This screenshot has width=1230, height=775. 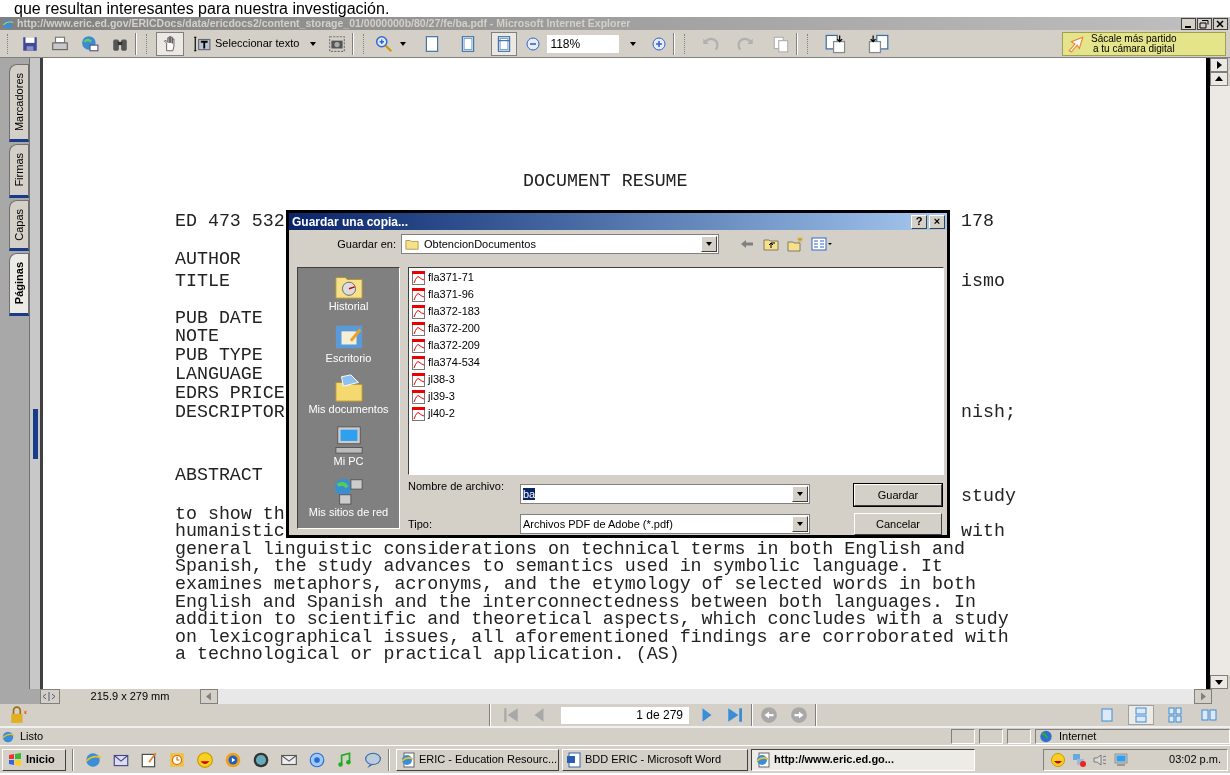 I want to click on places-item: Historial, so click(x=348, y=296).